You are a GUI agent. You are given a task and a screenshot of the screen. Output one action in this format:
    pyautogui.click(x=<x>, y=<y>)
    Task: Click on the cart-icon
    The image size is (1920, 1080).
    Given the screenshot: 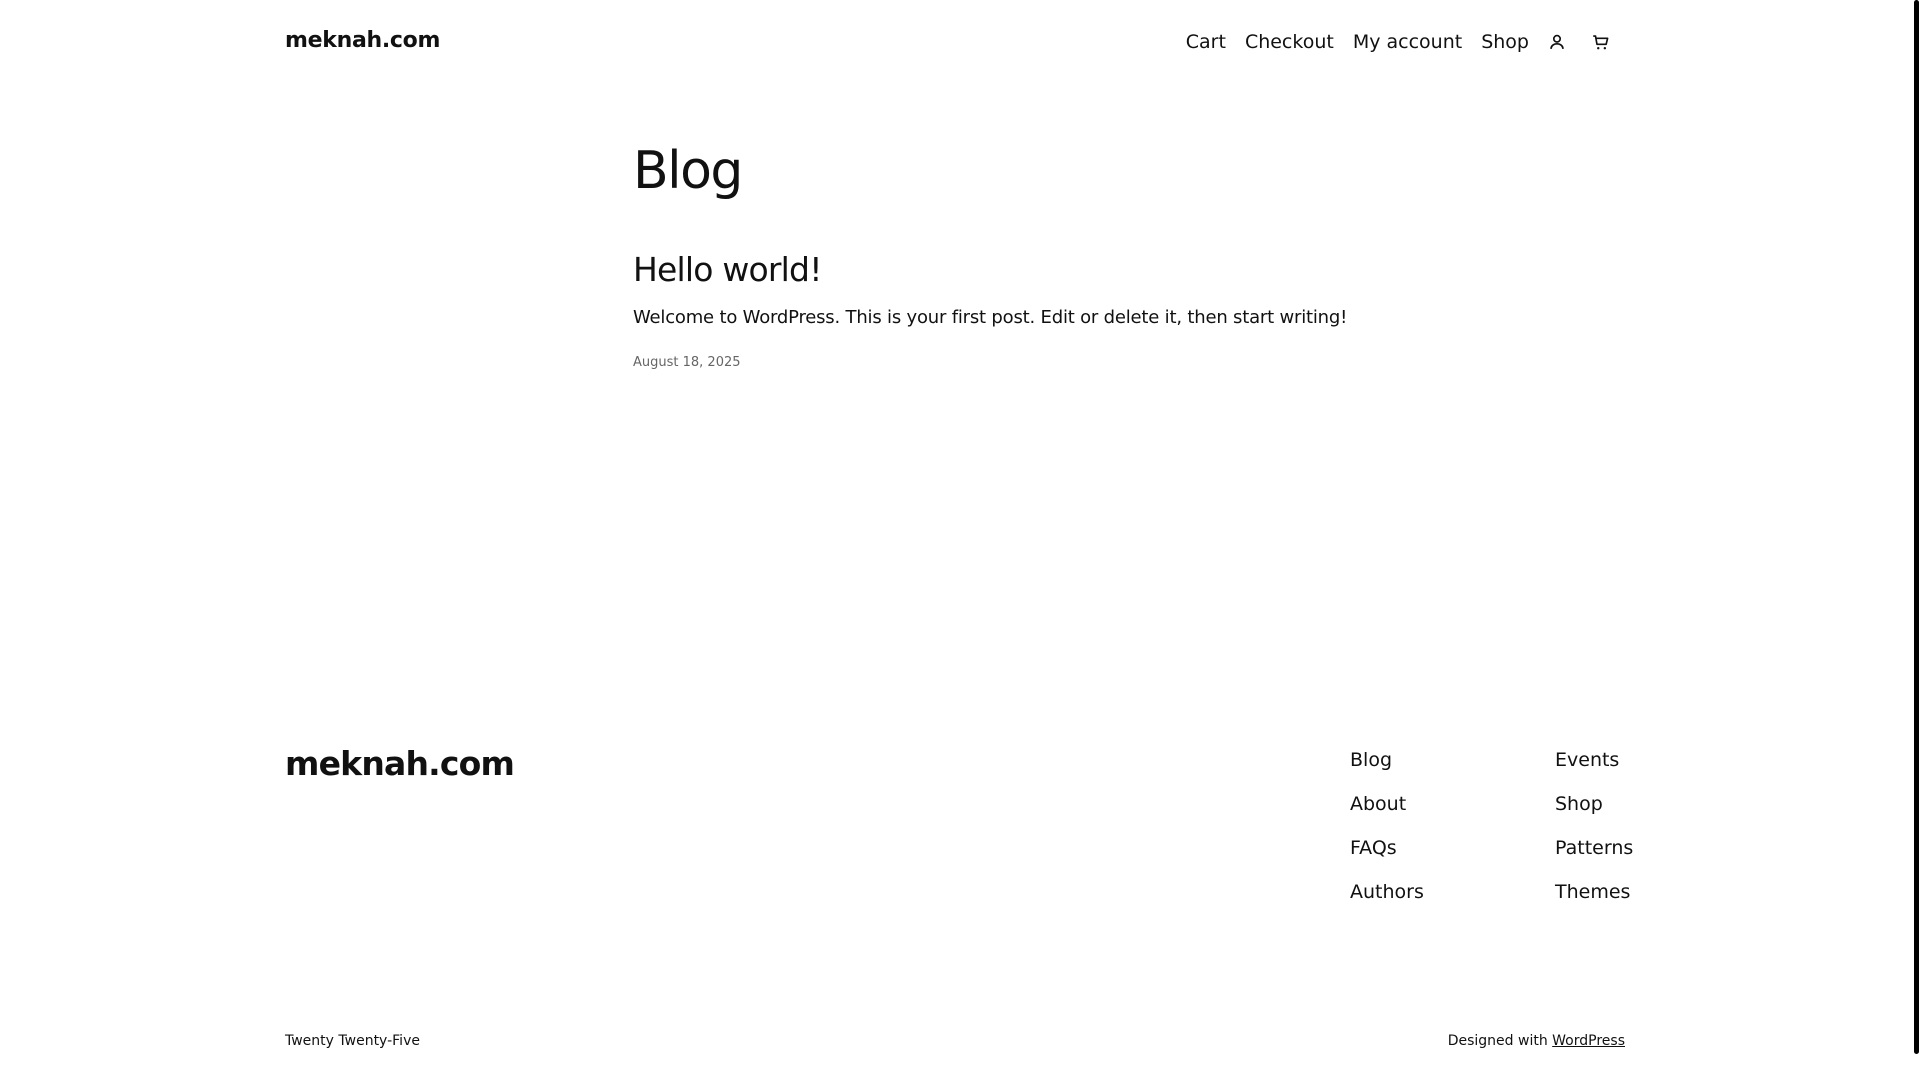 What is the action you would take?
    pyautogui.click(x=1601, y=42)
    